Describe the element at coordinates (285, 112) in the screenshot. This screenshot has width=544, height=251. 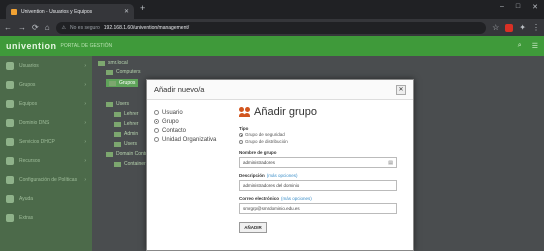
I see `form-title-text: Añadir grupo` at that location.